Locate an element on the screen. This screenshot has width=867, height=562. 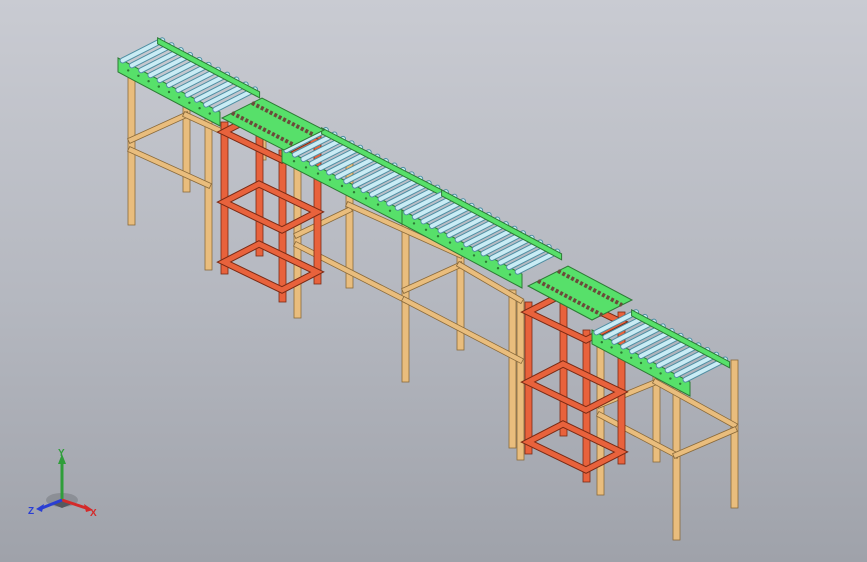
transfer-section-right is located at coordinates (580, 293).